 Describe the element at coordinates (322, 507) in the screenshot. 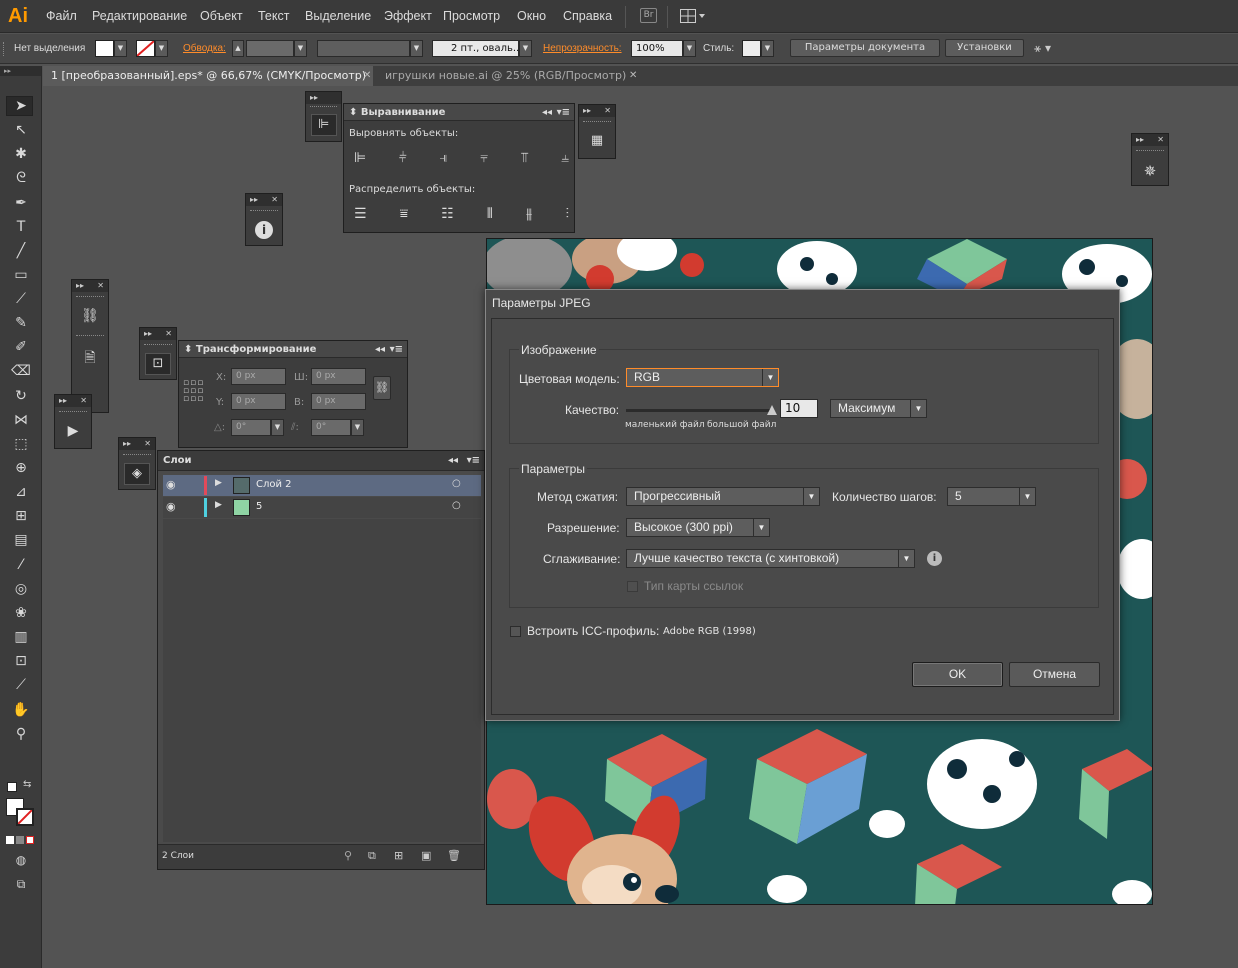

I see `layer-row: ◉ ▶ 5 ○` at that location.